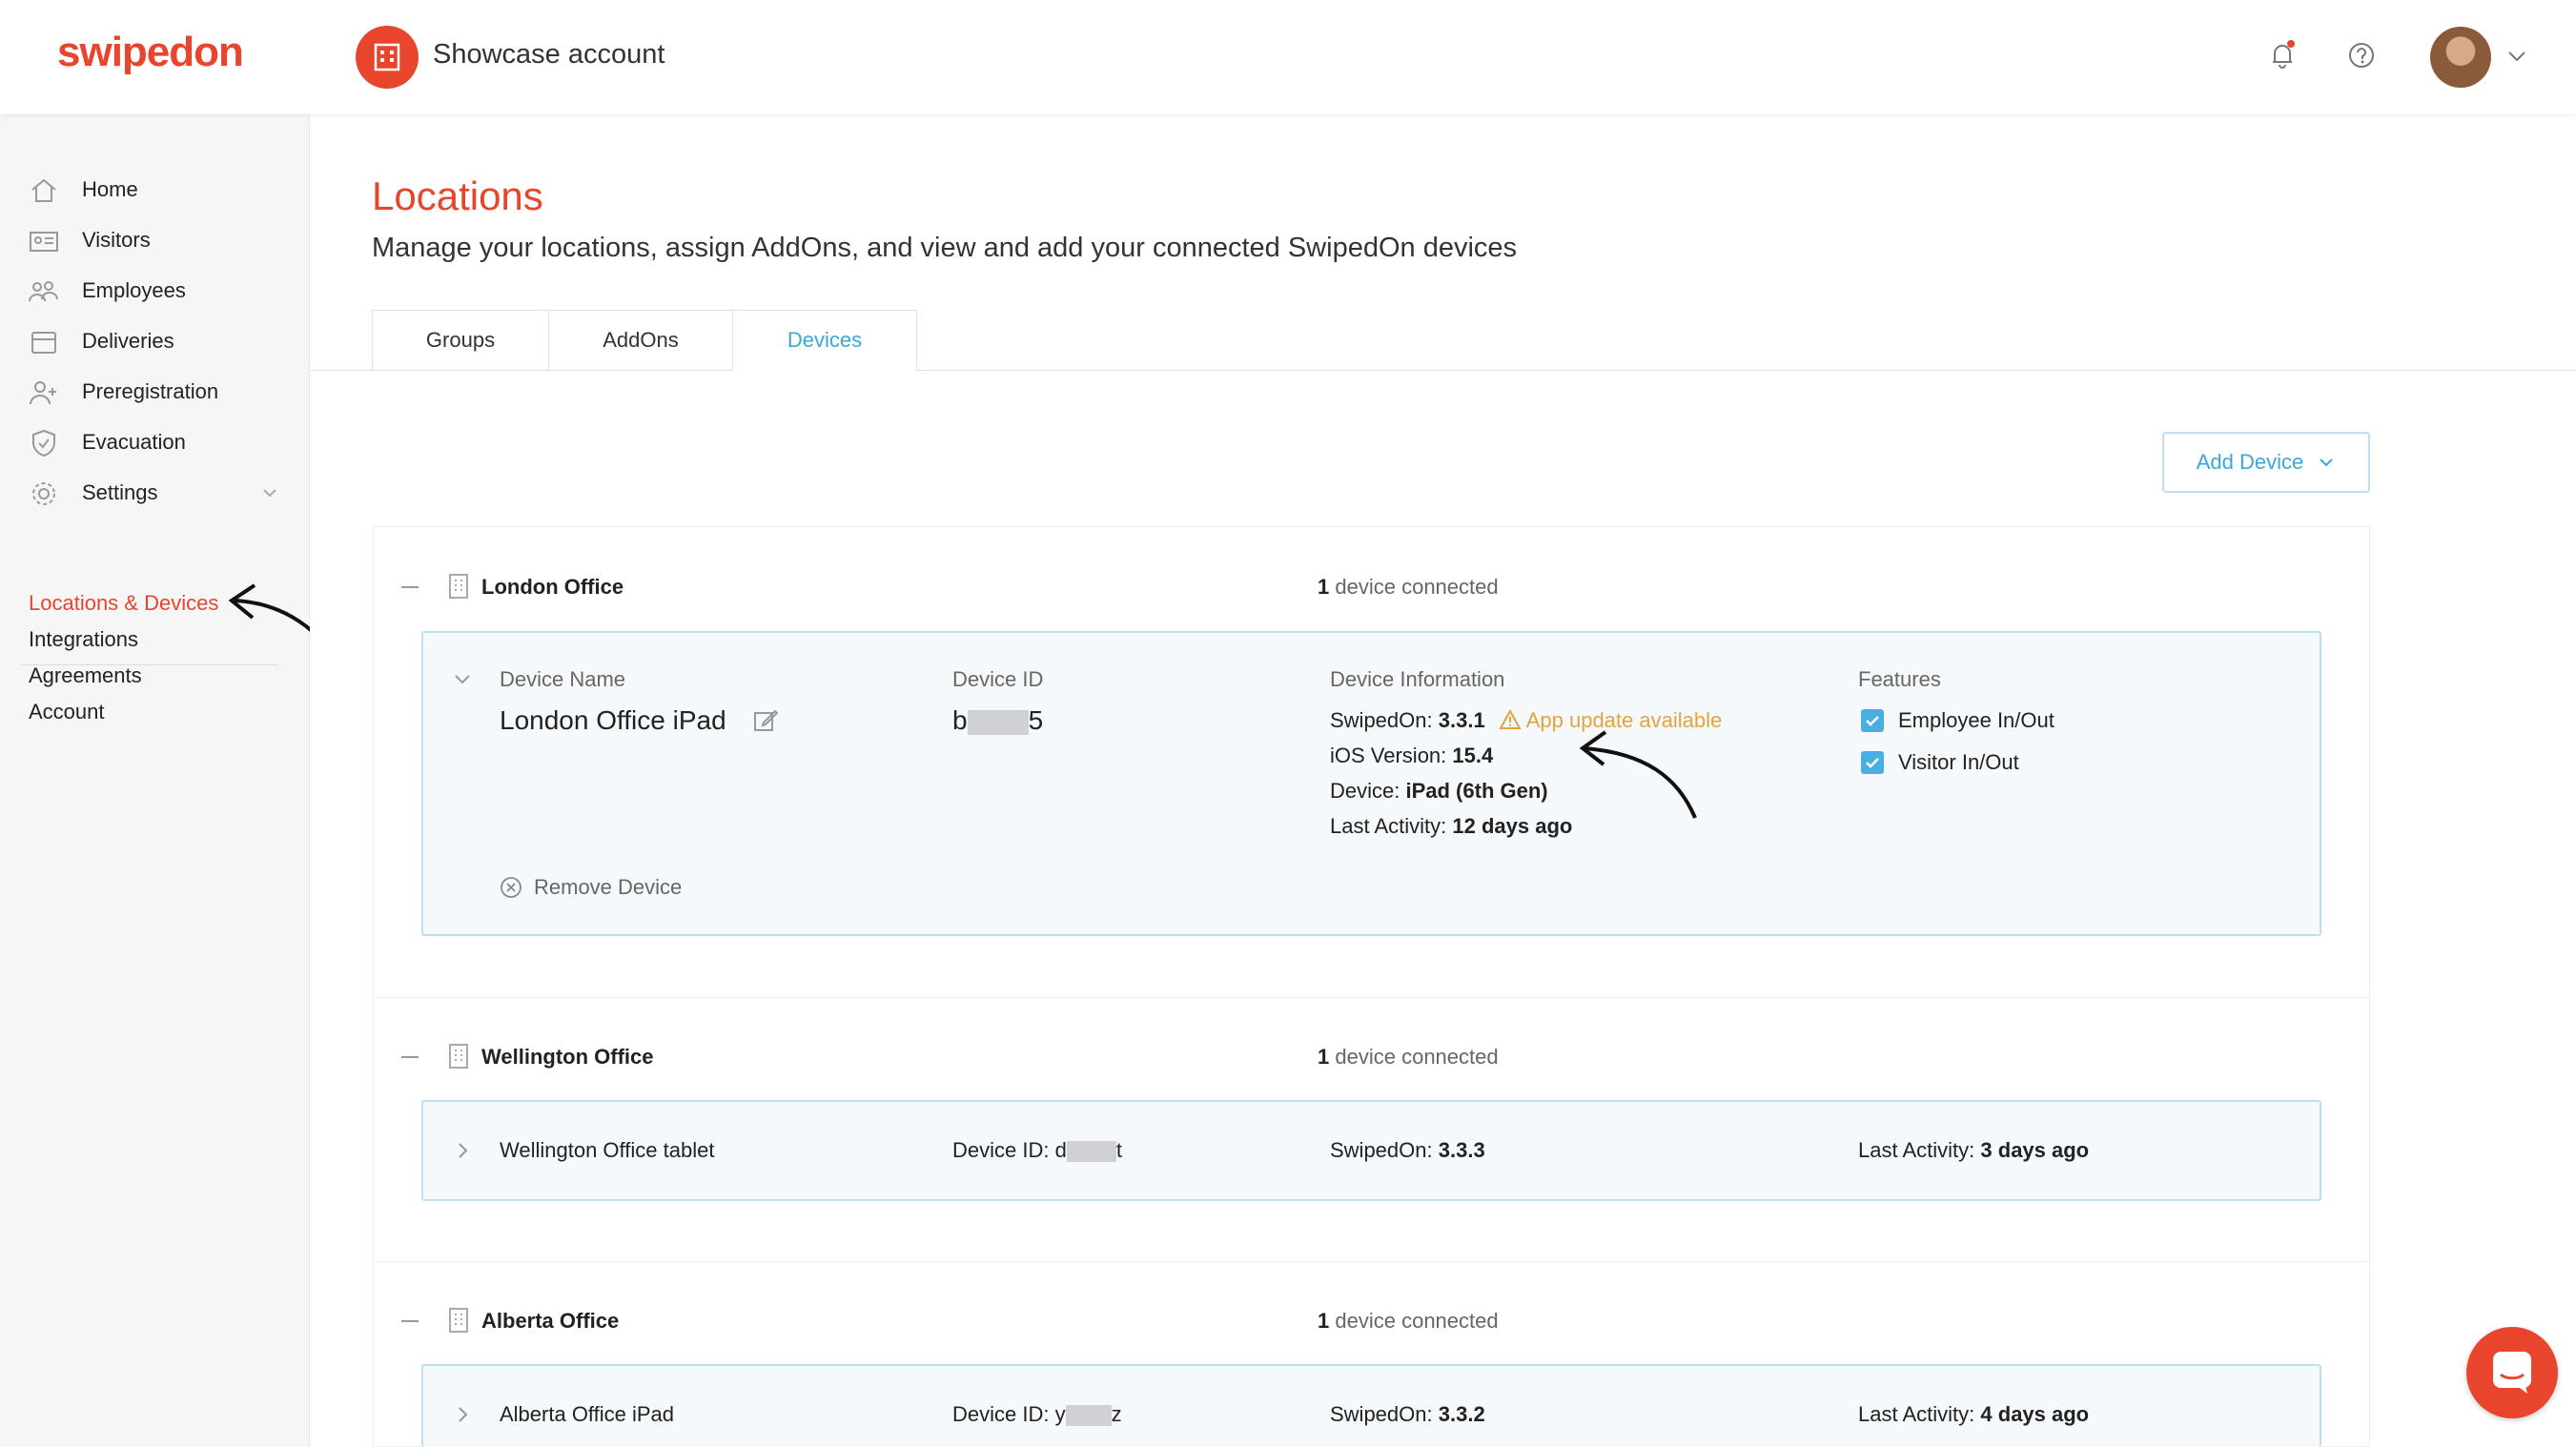  I want to click on device-id: b5, so click(998, 720).